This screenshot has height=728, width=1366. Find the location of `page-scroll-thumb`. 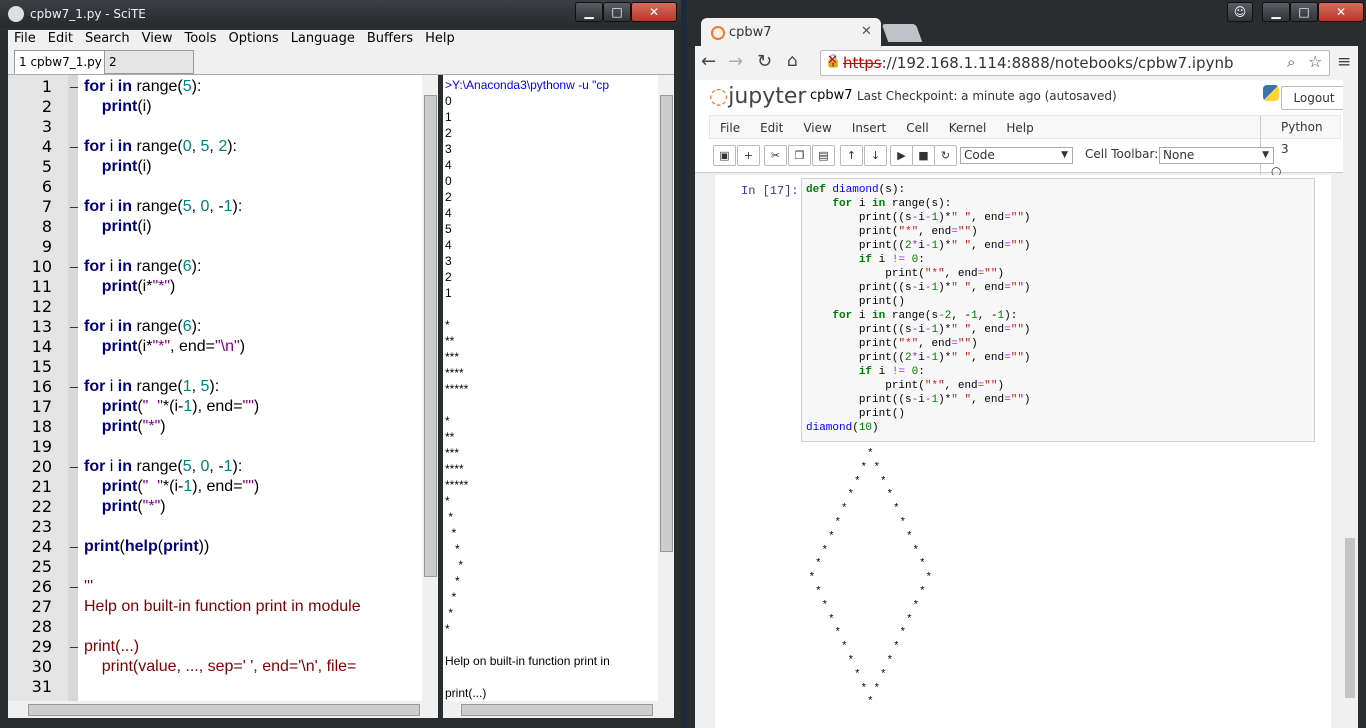

page-scroll-thumb is located at coordinates (1350, 618).